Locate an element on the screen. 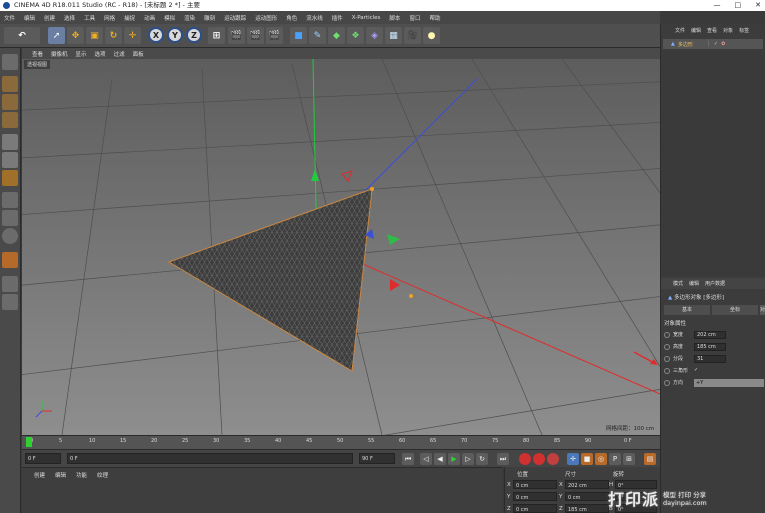 This screenshot has width=765, height=513. position-x-field: 0 cm is located at coordinates (535, 484).